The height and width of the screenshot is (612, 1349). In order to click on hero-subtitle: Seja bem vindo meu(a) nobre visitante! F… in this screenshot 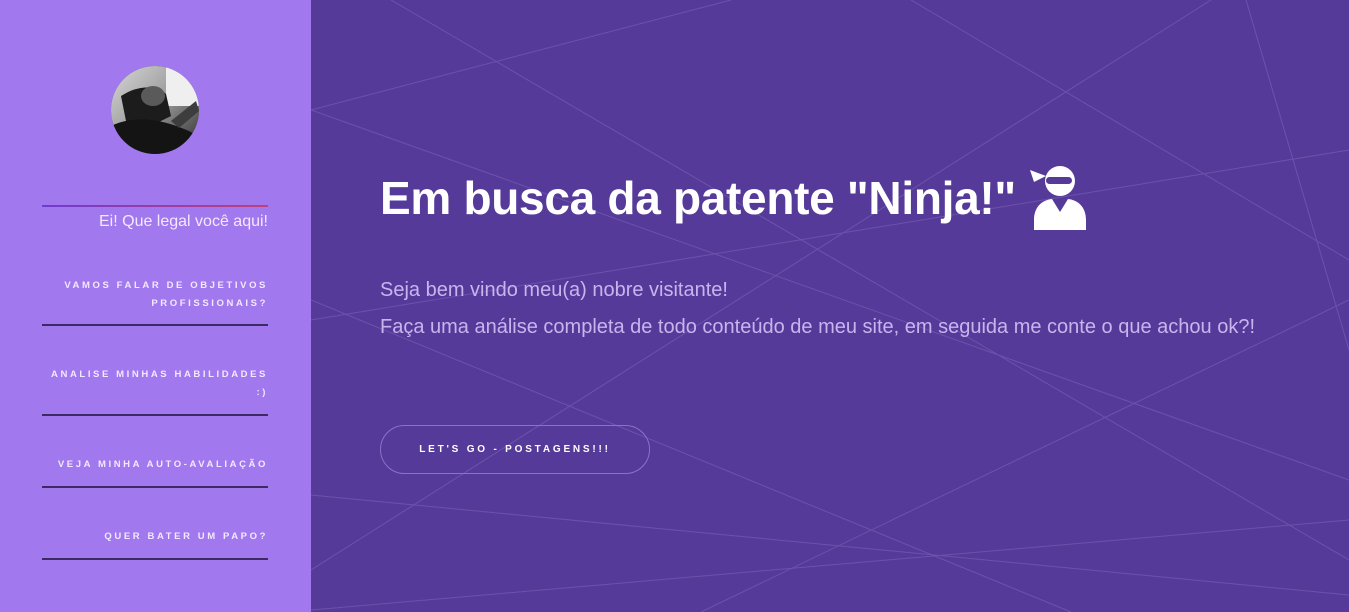, I will do `click(820, 308)`.